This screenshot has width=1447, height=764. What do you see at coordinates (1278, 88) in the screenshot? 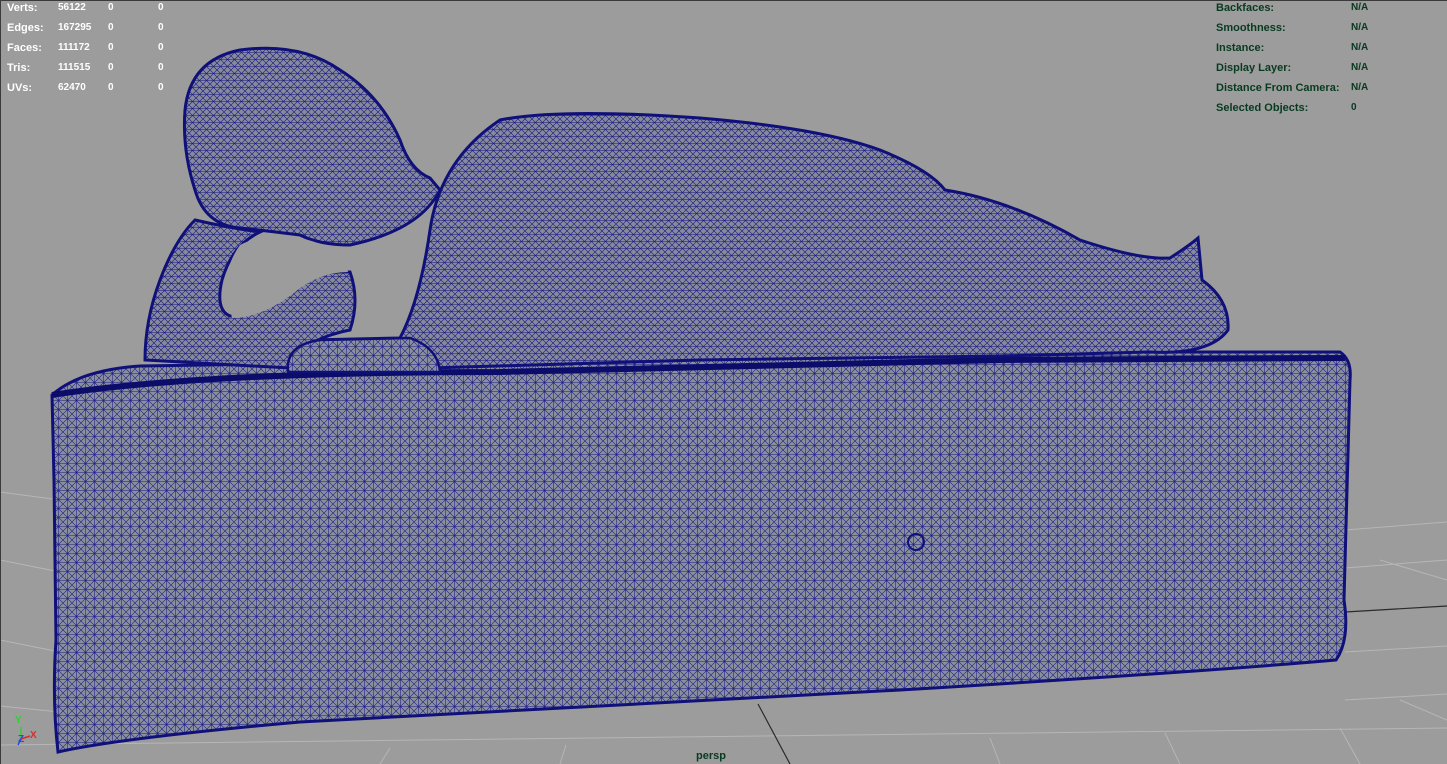
I see `info-label: Distance From Camera:` at bounding box center [1278, 88].